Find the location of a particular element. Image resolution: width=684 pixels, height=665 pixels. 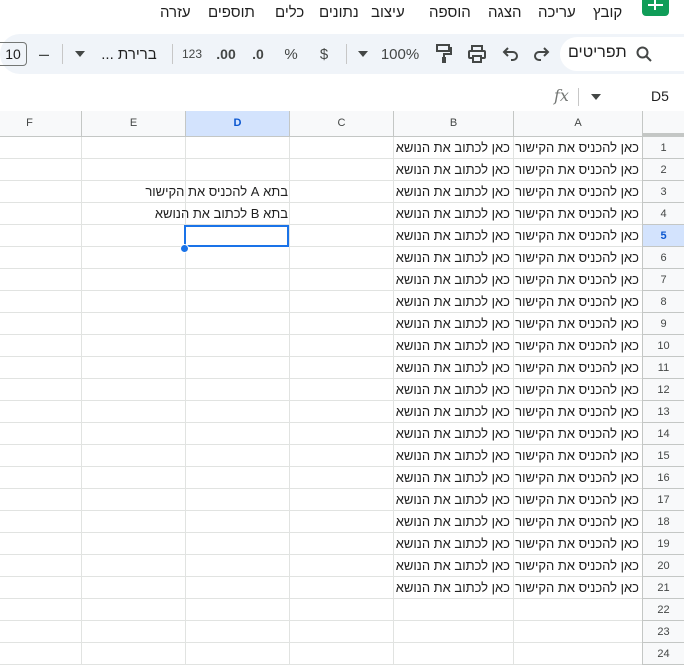

row-header: 3 is located at coordinates (663, 192).